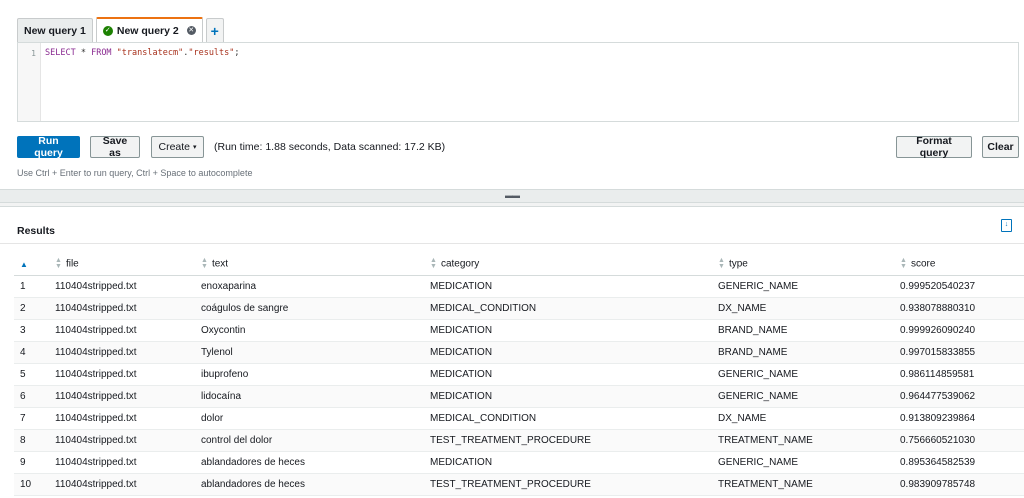 This screenshot has height=498, width=1024. Describe the element at coordinates (309, 308) in the screenshot. I see `cell-text: coágulos de sangre` at that location.